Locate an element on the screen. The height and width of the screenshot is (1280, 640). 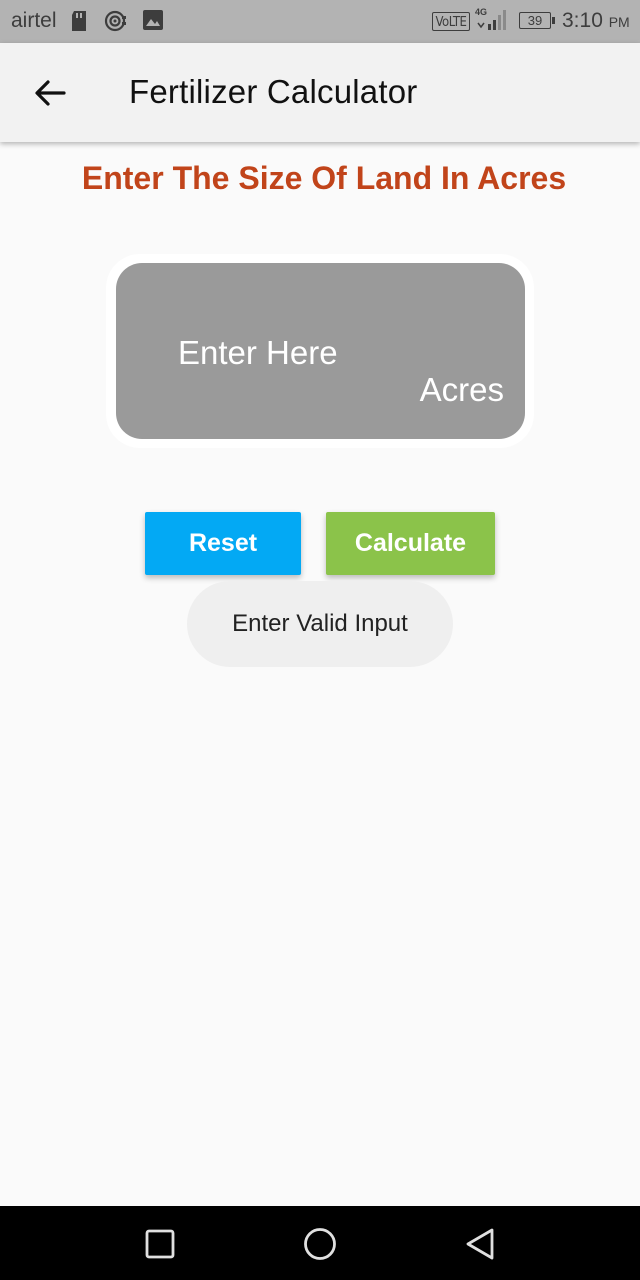
app-title: Fertilizer Calculator is located at coordinates (273, 91).